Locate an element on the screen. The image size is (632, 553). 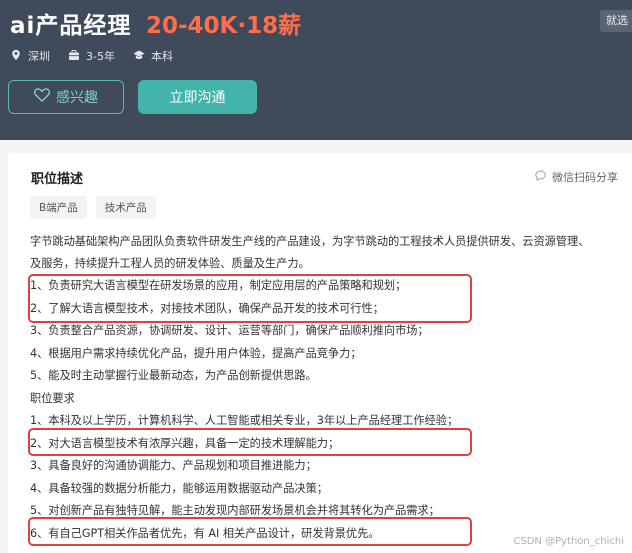
interest-label: 感兴趣 is located at coordinates (77, 98).